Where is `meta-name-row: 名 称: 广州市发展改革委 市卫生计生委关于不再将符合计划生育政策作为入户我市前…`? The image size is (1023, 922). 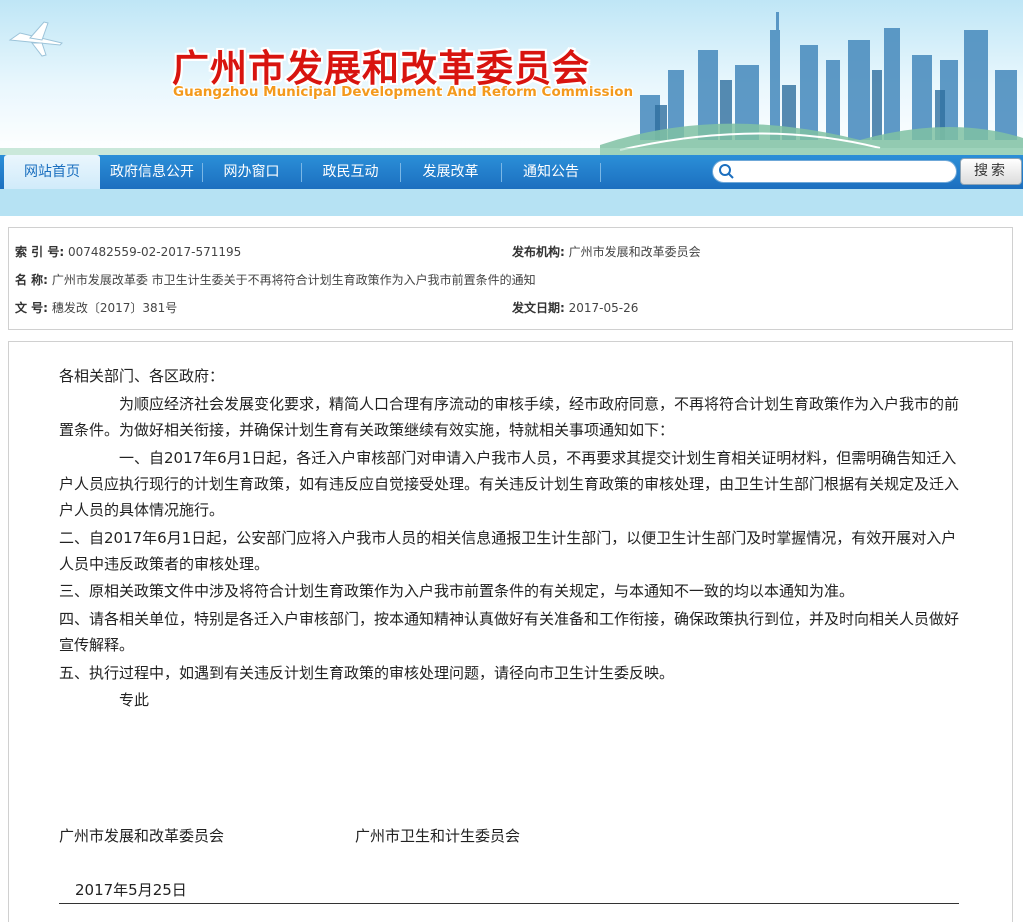
meta-name-row: 名 称: 广州市发展改革委 市卫生计生委关于不再将符合计划生育政策作为入户我市前… is located at coordinates (275, 279).